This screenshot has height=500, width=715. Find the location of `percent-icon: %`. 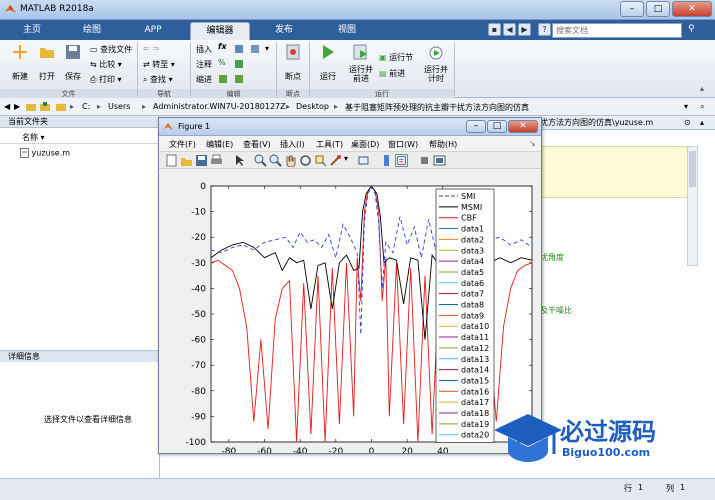

percent-icon: % is located at coordinates (222, 62).